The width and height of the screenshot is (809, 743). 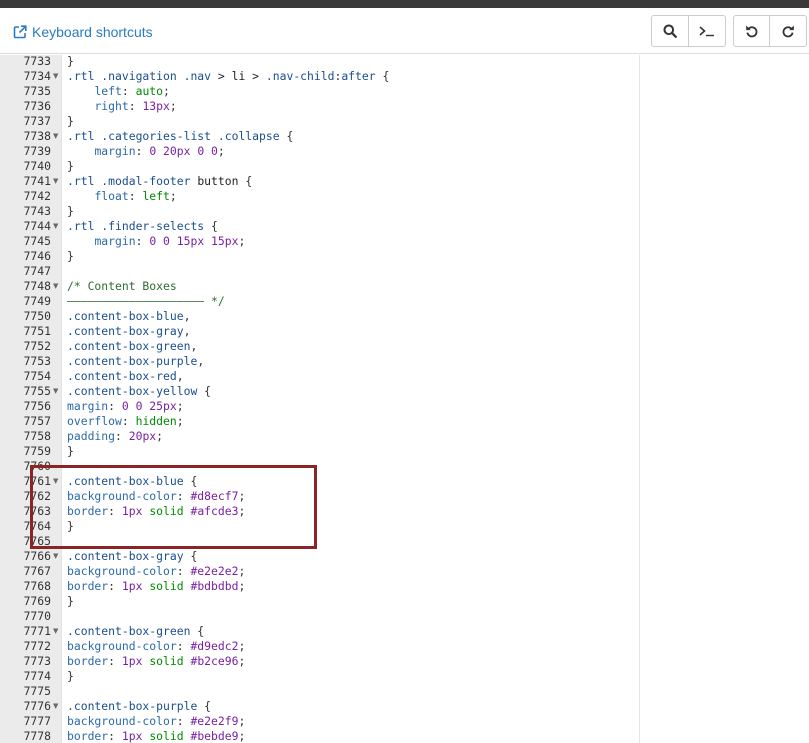 I want to click on external-link-icon, so click(x=20, y=32).